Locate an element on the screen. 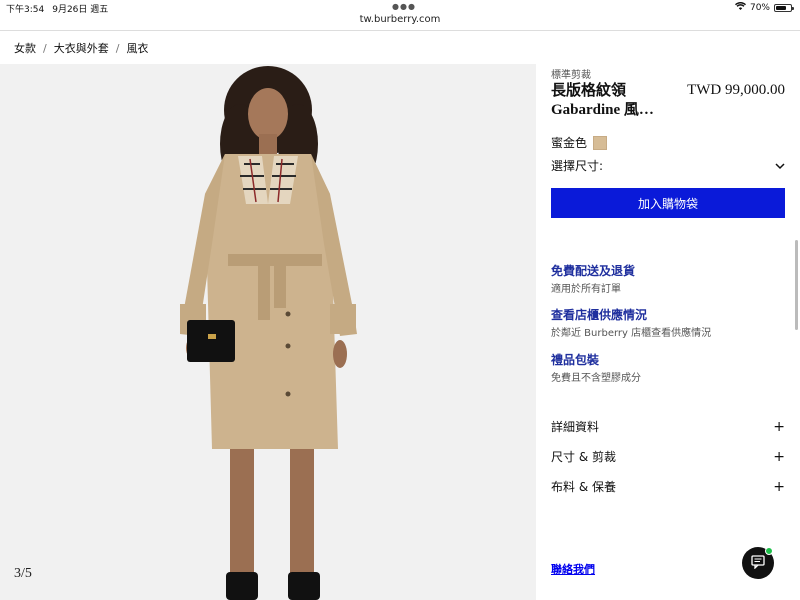  breadcrumb-coats-jackets: 大衣與外套 is located at coordinates (81, 48).